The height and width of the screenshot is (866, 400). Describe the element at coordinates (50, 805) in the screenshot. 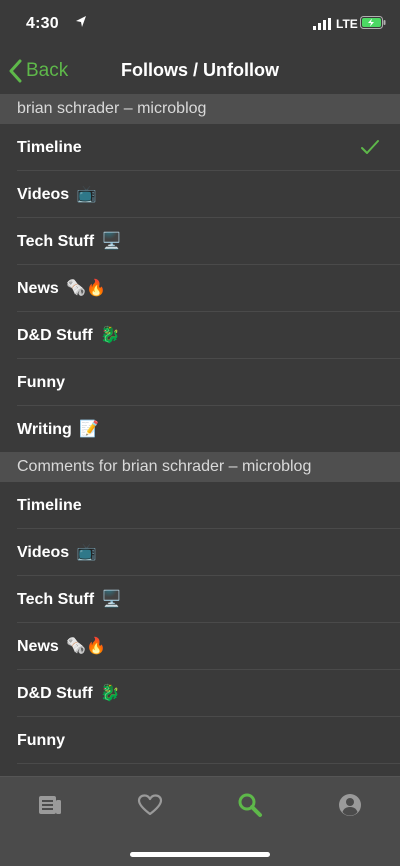

I see `newspaper-icon` at that location.